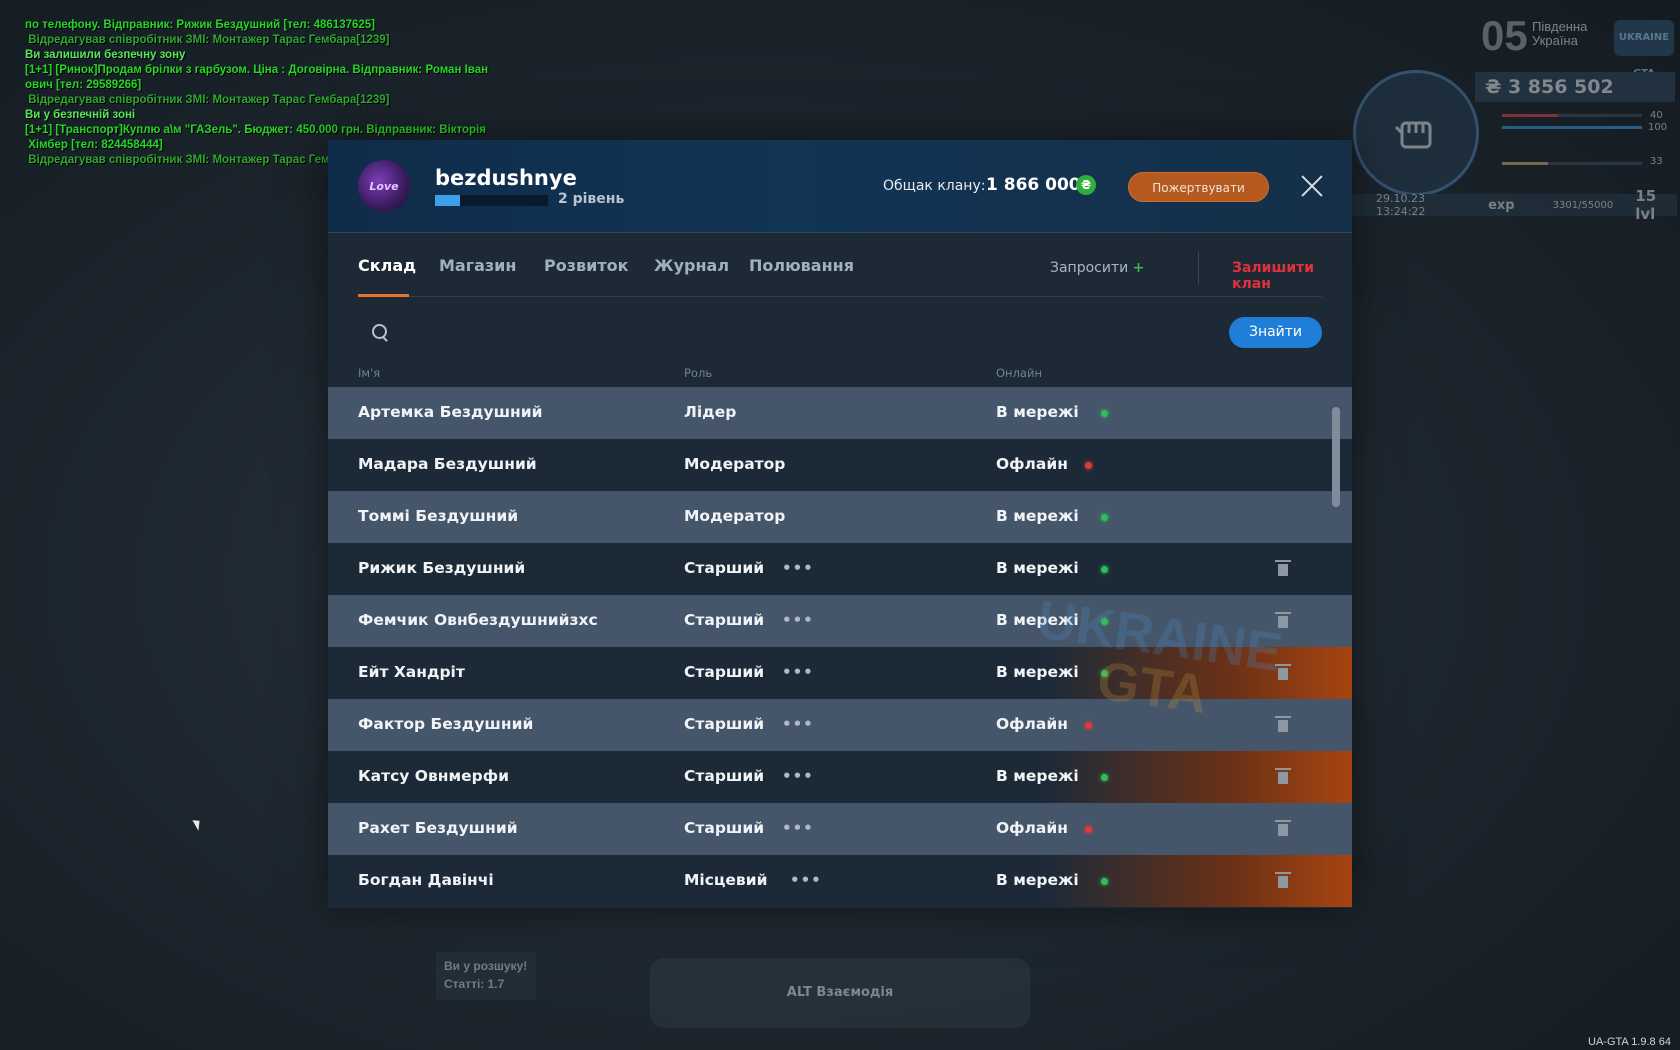 Image resolution: width=1680 pixels, height=1050 pixels. I want to click on scrollbar-thumb, so click(1336, 457).